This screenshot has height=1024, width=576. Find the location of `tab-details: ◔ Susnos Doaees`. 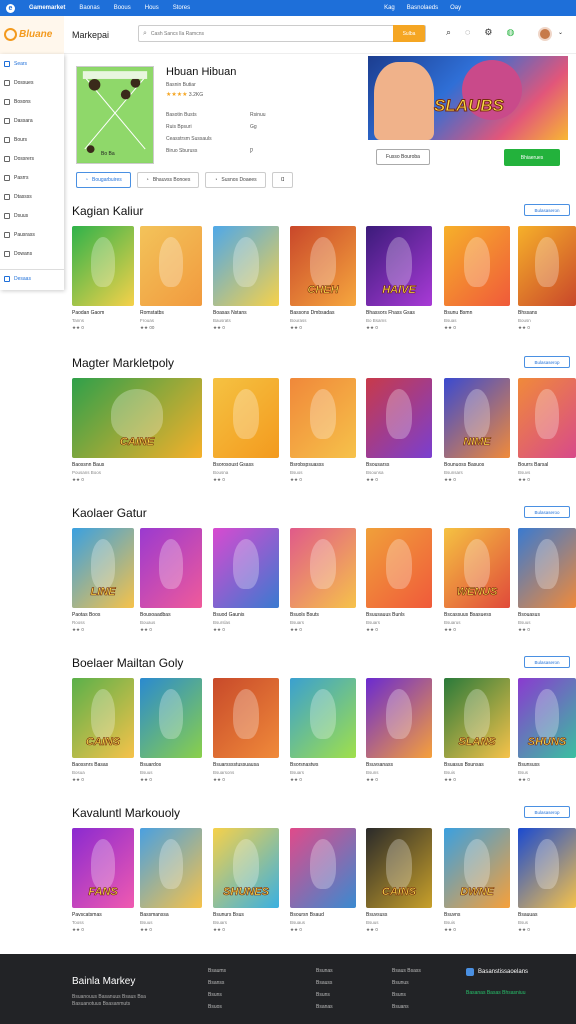

tab-details: ◔ Susnos Doaees is located at coordinates (235, 180).